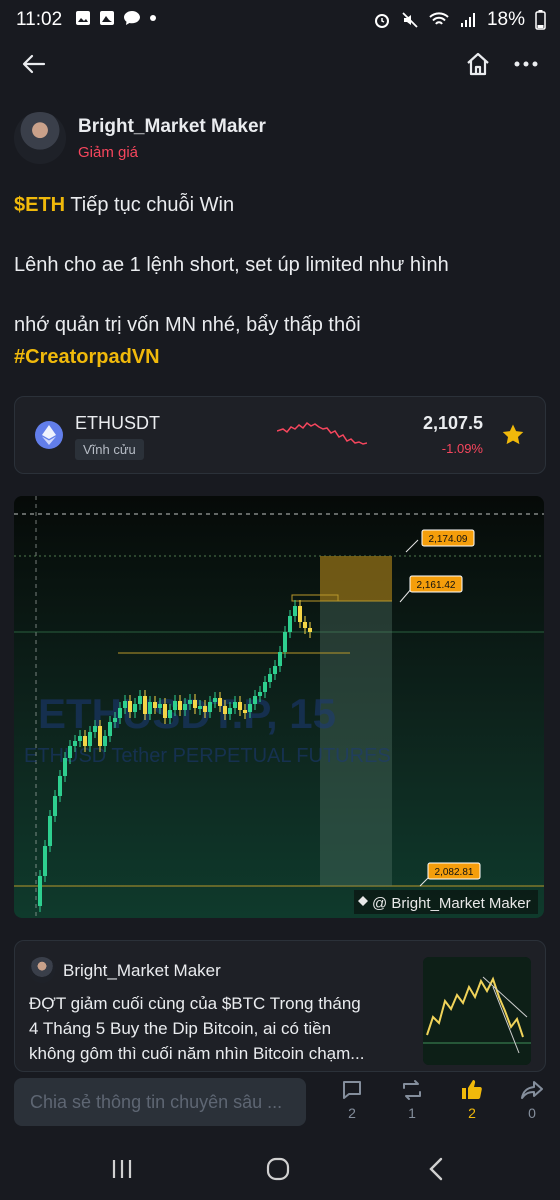 The image size is (560, 1200). Describe the element at coordinates (472, 1089) in the screenshot. I see `thumbs-up-icon` at that location.